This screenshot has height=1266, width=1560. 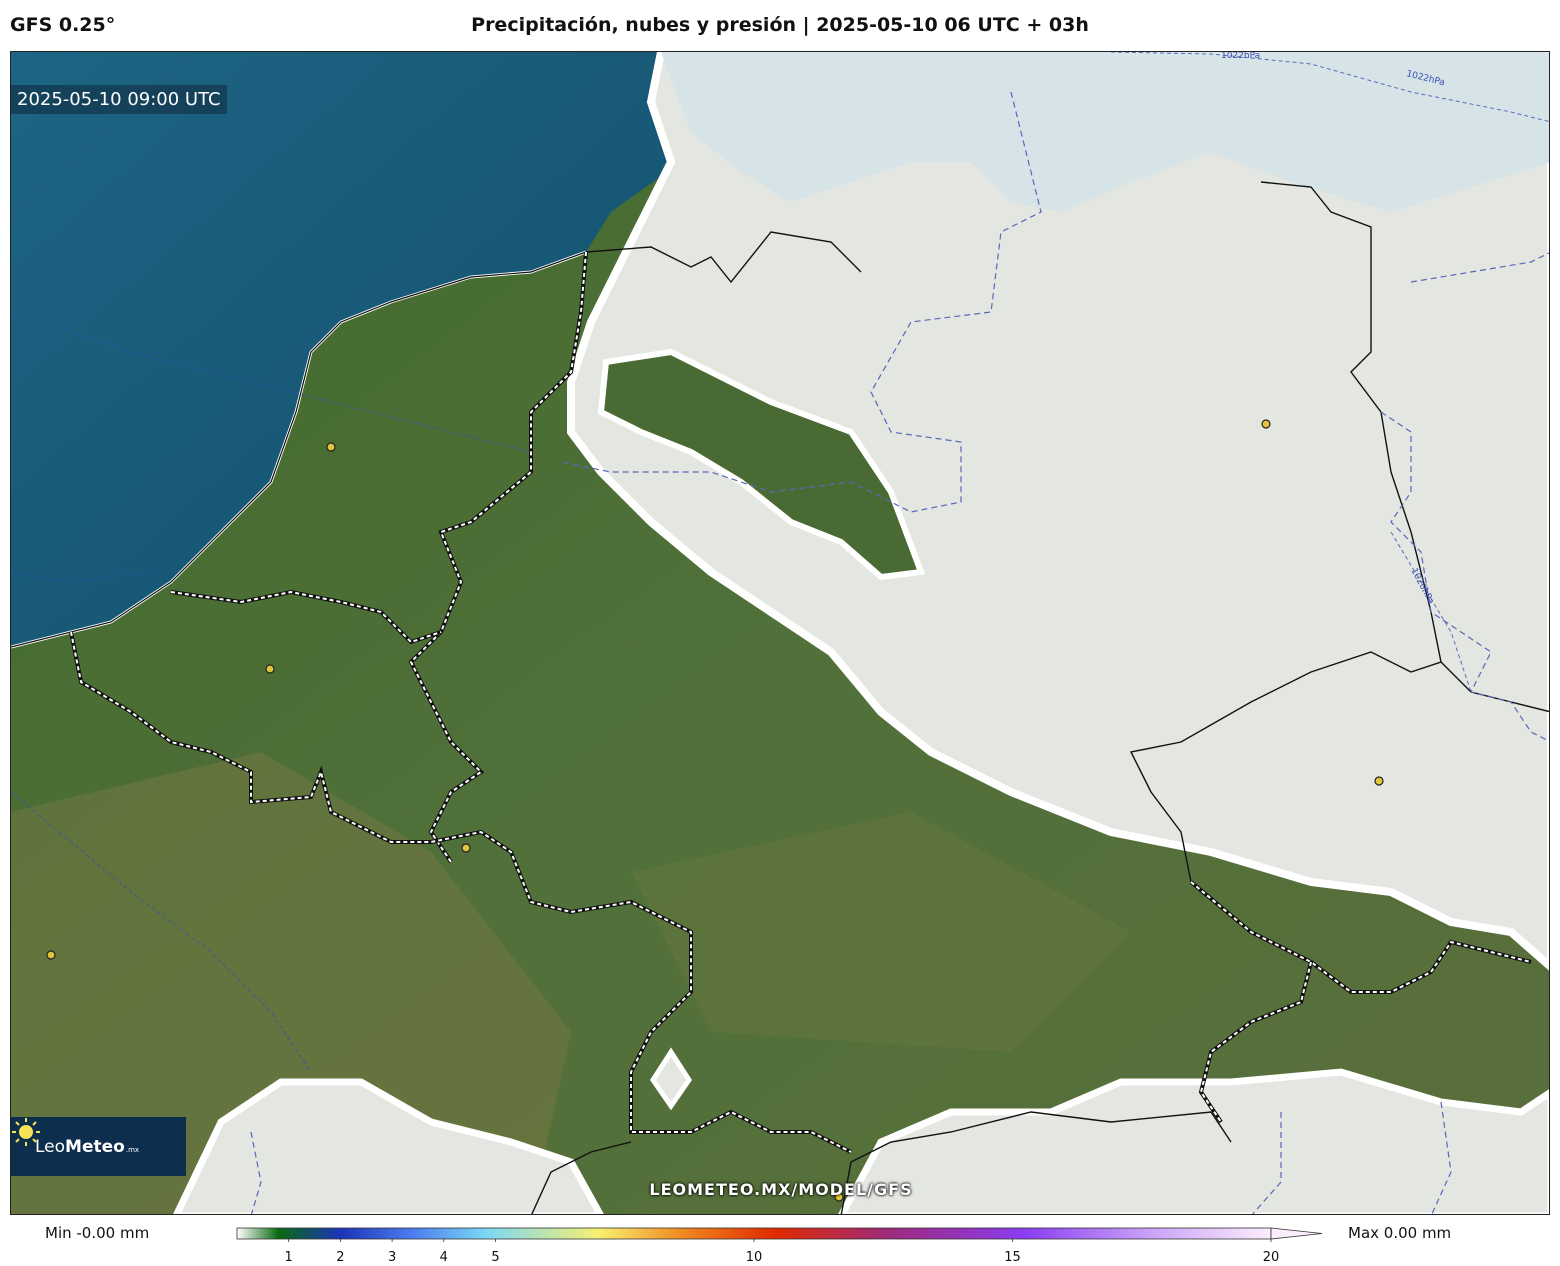 I want to click on colorbar-tick-label: 5, so click(x=495, y=1257).